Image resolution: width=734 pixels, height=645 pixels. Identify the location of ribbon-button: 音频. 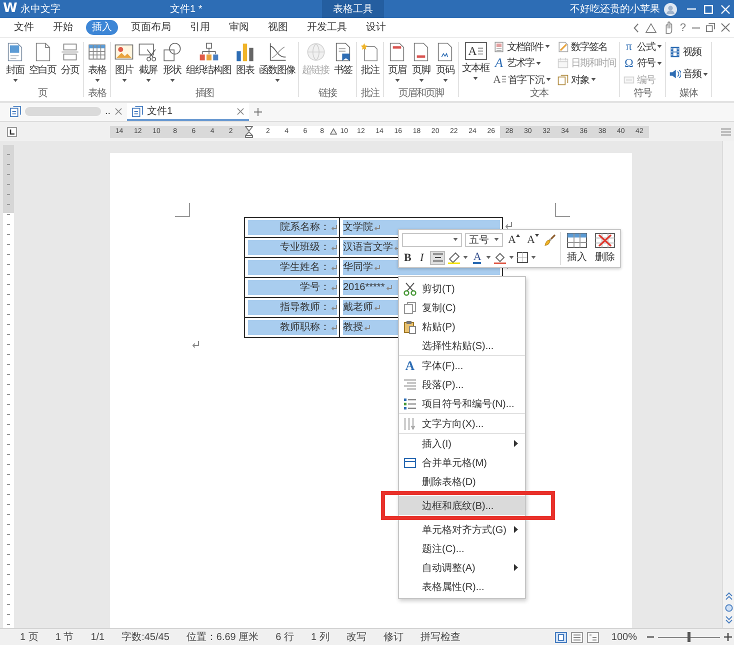
(688, 74).